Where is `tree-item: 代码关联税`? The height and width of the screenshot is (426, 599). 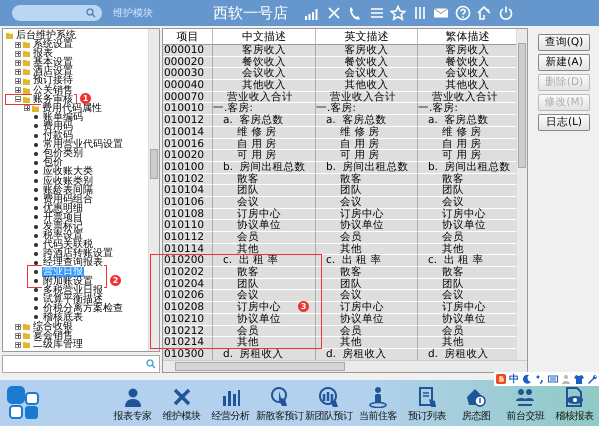 tree-item: 代码关联税 is located at coordinates (68, 245).